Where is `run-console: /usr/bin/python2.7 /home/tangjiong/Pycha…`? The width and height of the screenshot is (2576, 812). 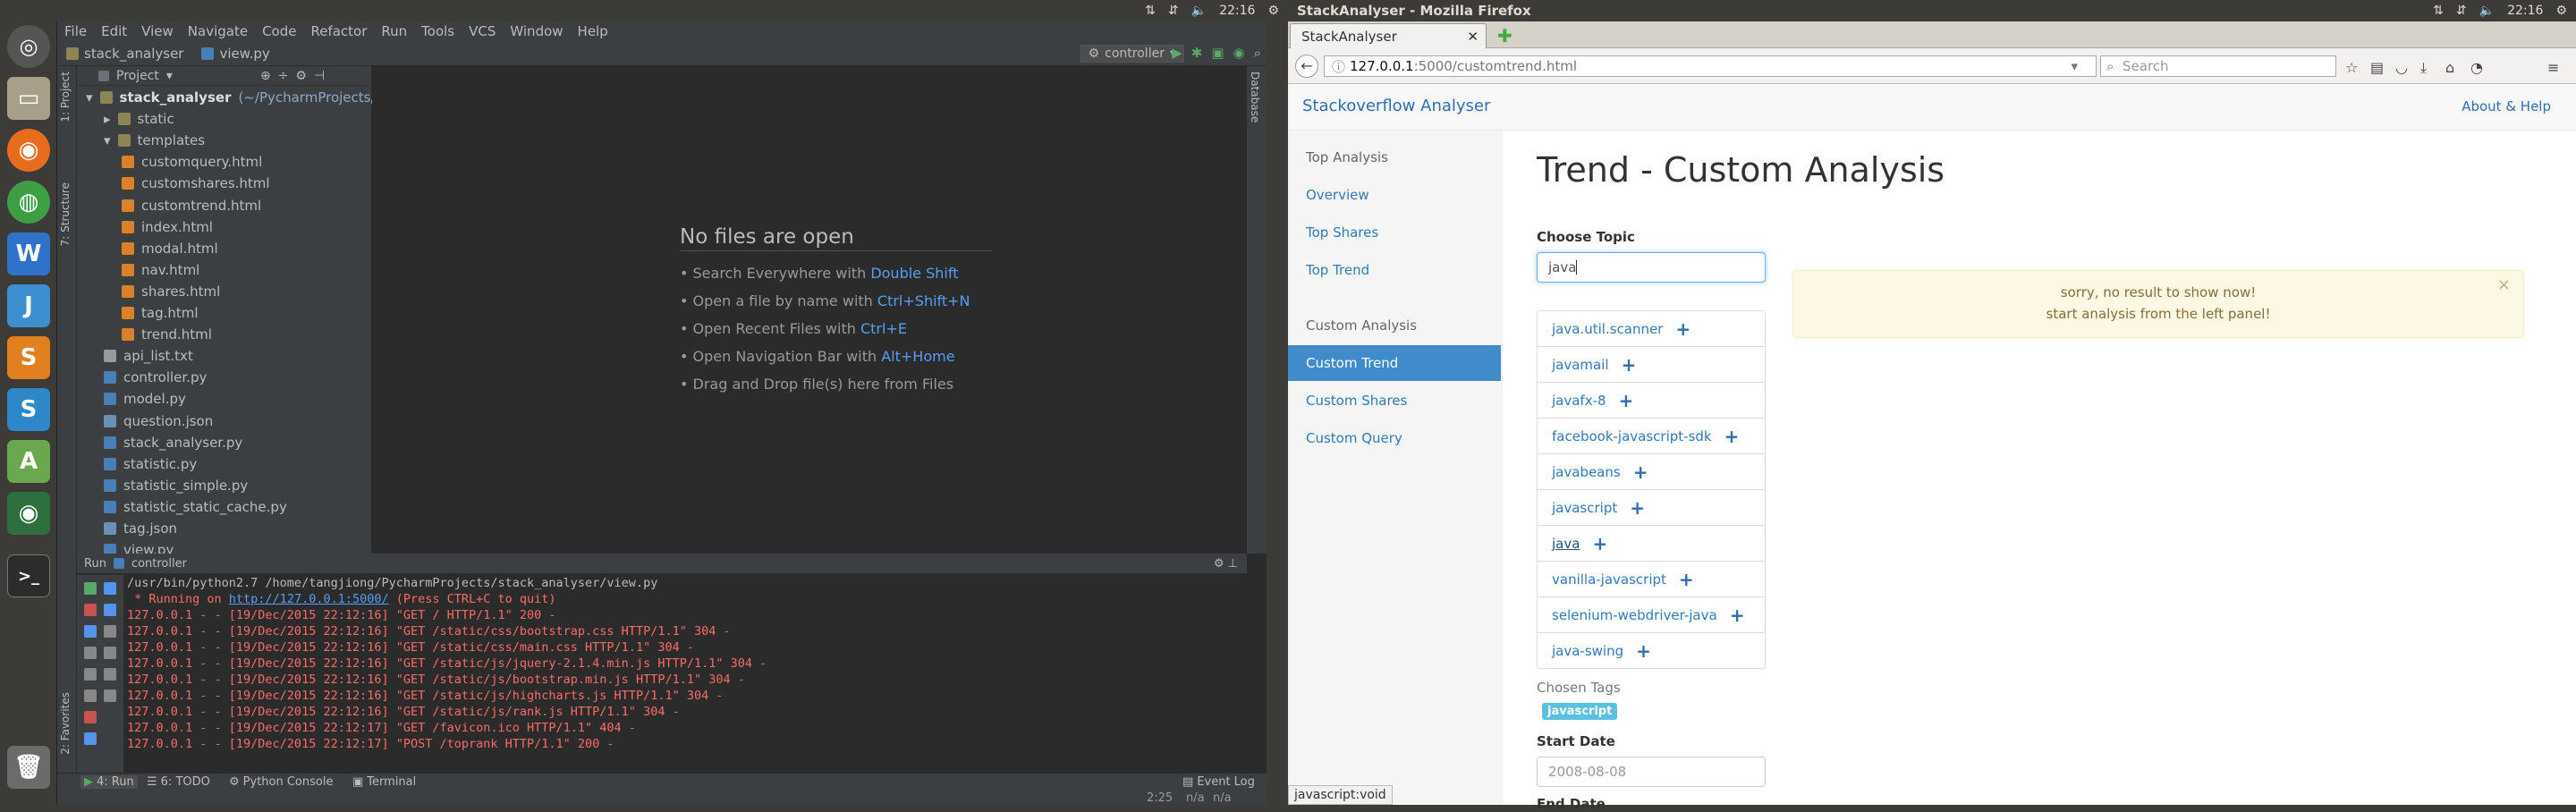
run-console: /usr/bin/python2.7 /home/tangjiong/Pycha… is located at coordinates (677, 663).